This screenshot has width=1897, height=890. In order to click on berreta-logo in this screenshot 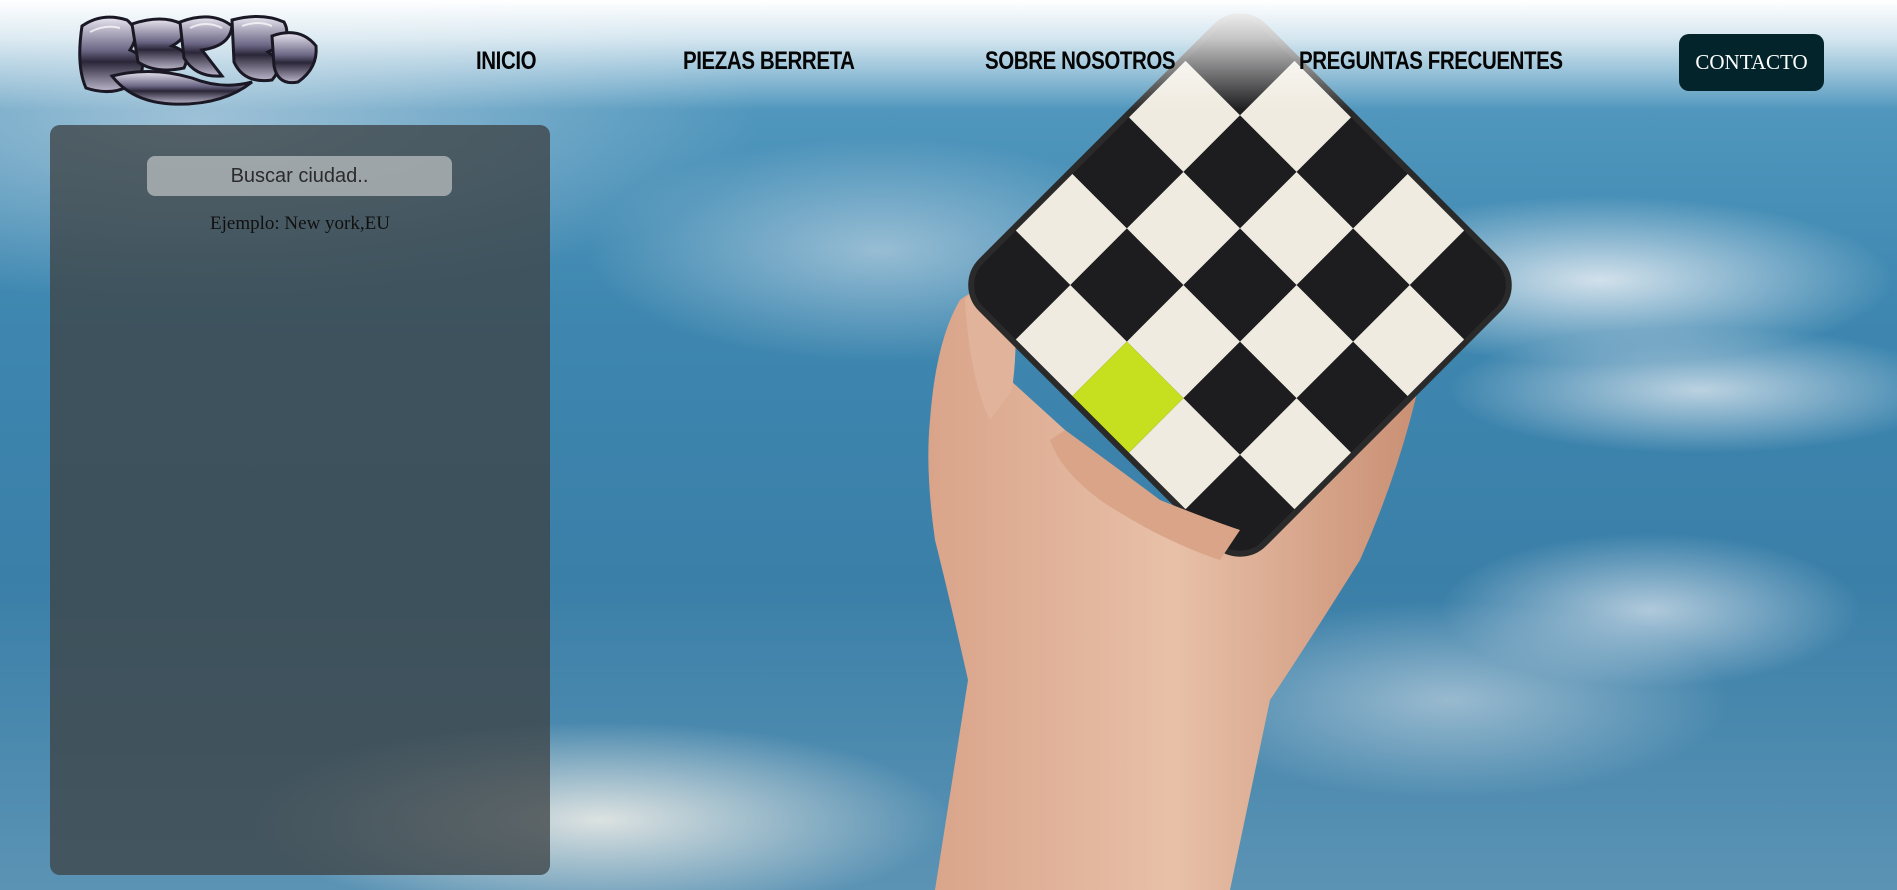, I will do `click(197, 61)`.